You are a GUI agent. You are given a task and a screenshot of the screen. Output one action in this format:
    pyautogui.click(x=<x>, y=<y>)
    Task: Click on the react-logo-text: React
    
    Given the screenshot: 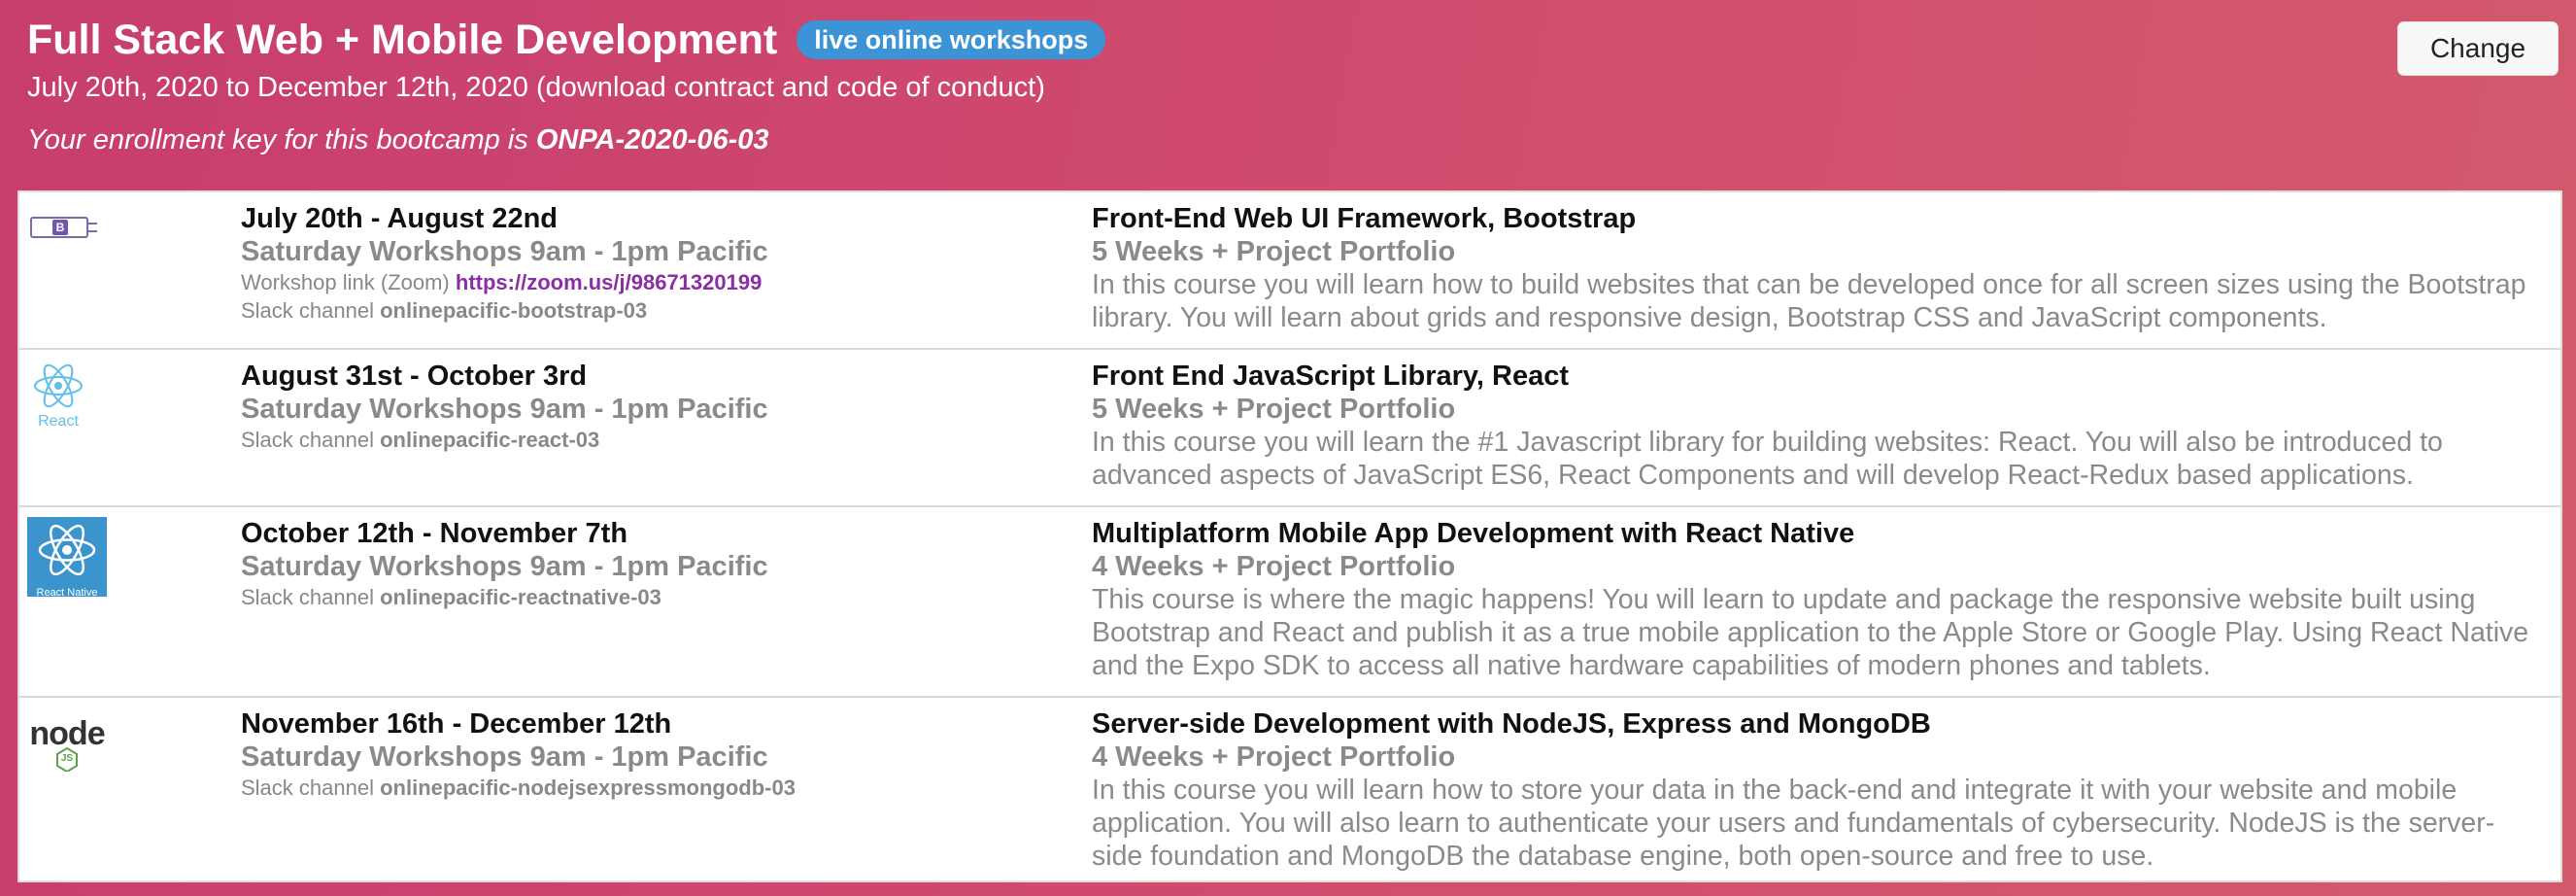 What is the action you would take?
    pyautogui.click(x=58, y=421)
    